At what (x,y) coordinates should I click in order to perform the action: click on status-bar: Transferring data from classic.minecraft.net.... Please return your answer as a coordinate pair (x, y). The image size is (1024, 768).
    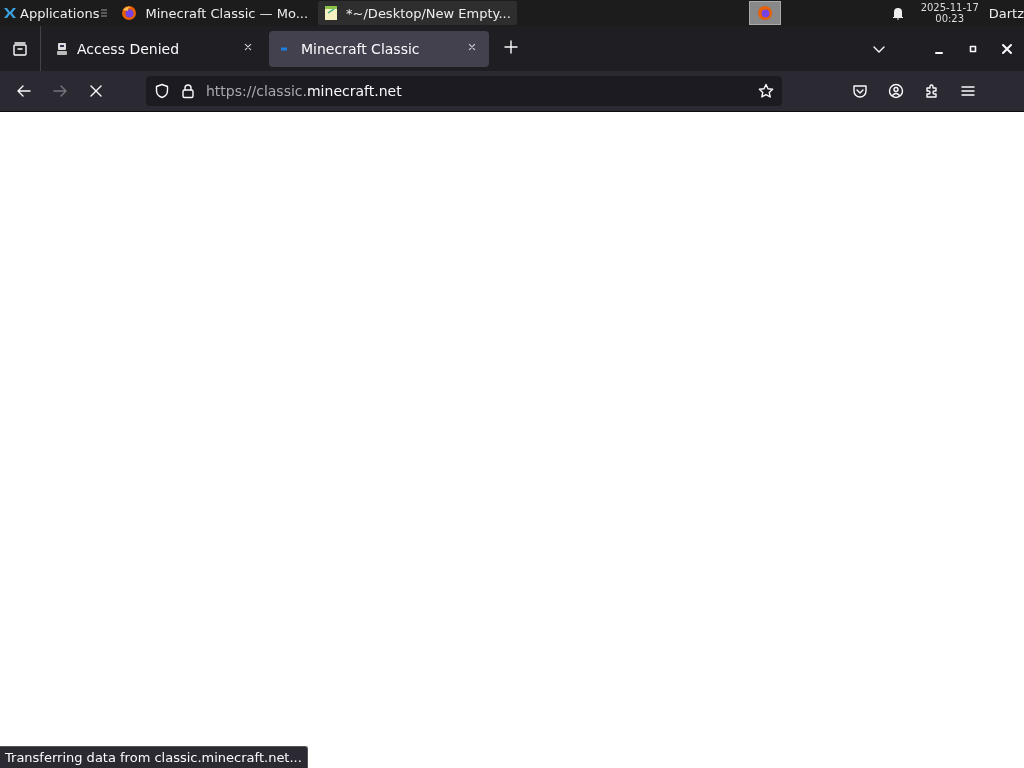
    Looking at the image, I should click on (154, 757).